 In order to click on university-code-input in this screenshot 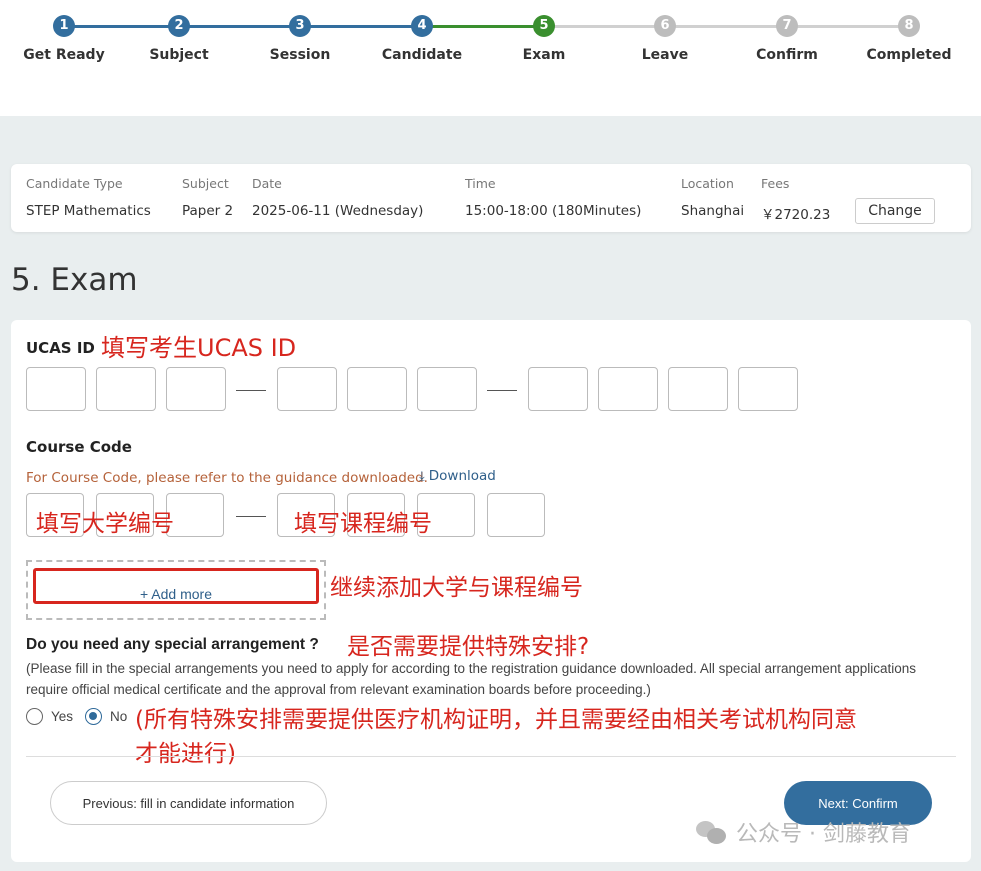, I will do `click(195, 515)`.